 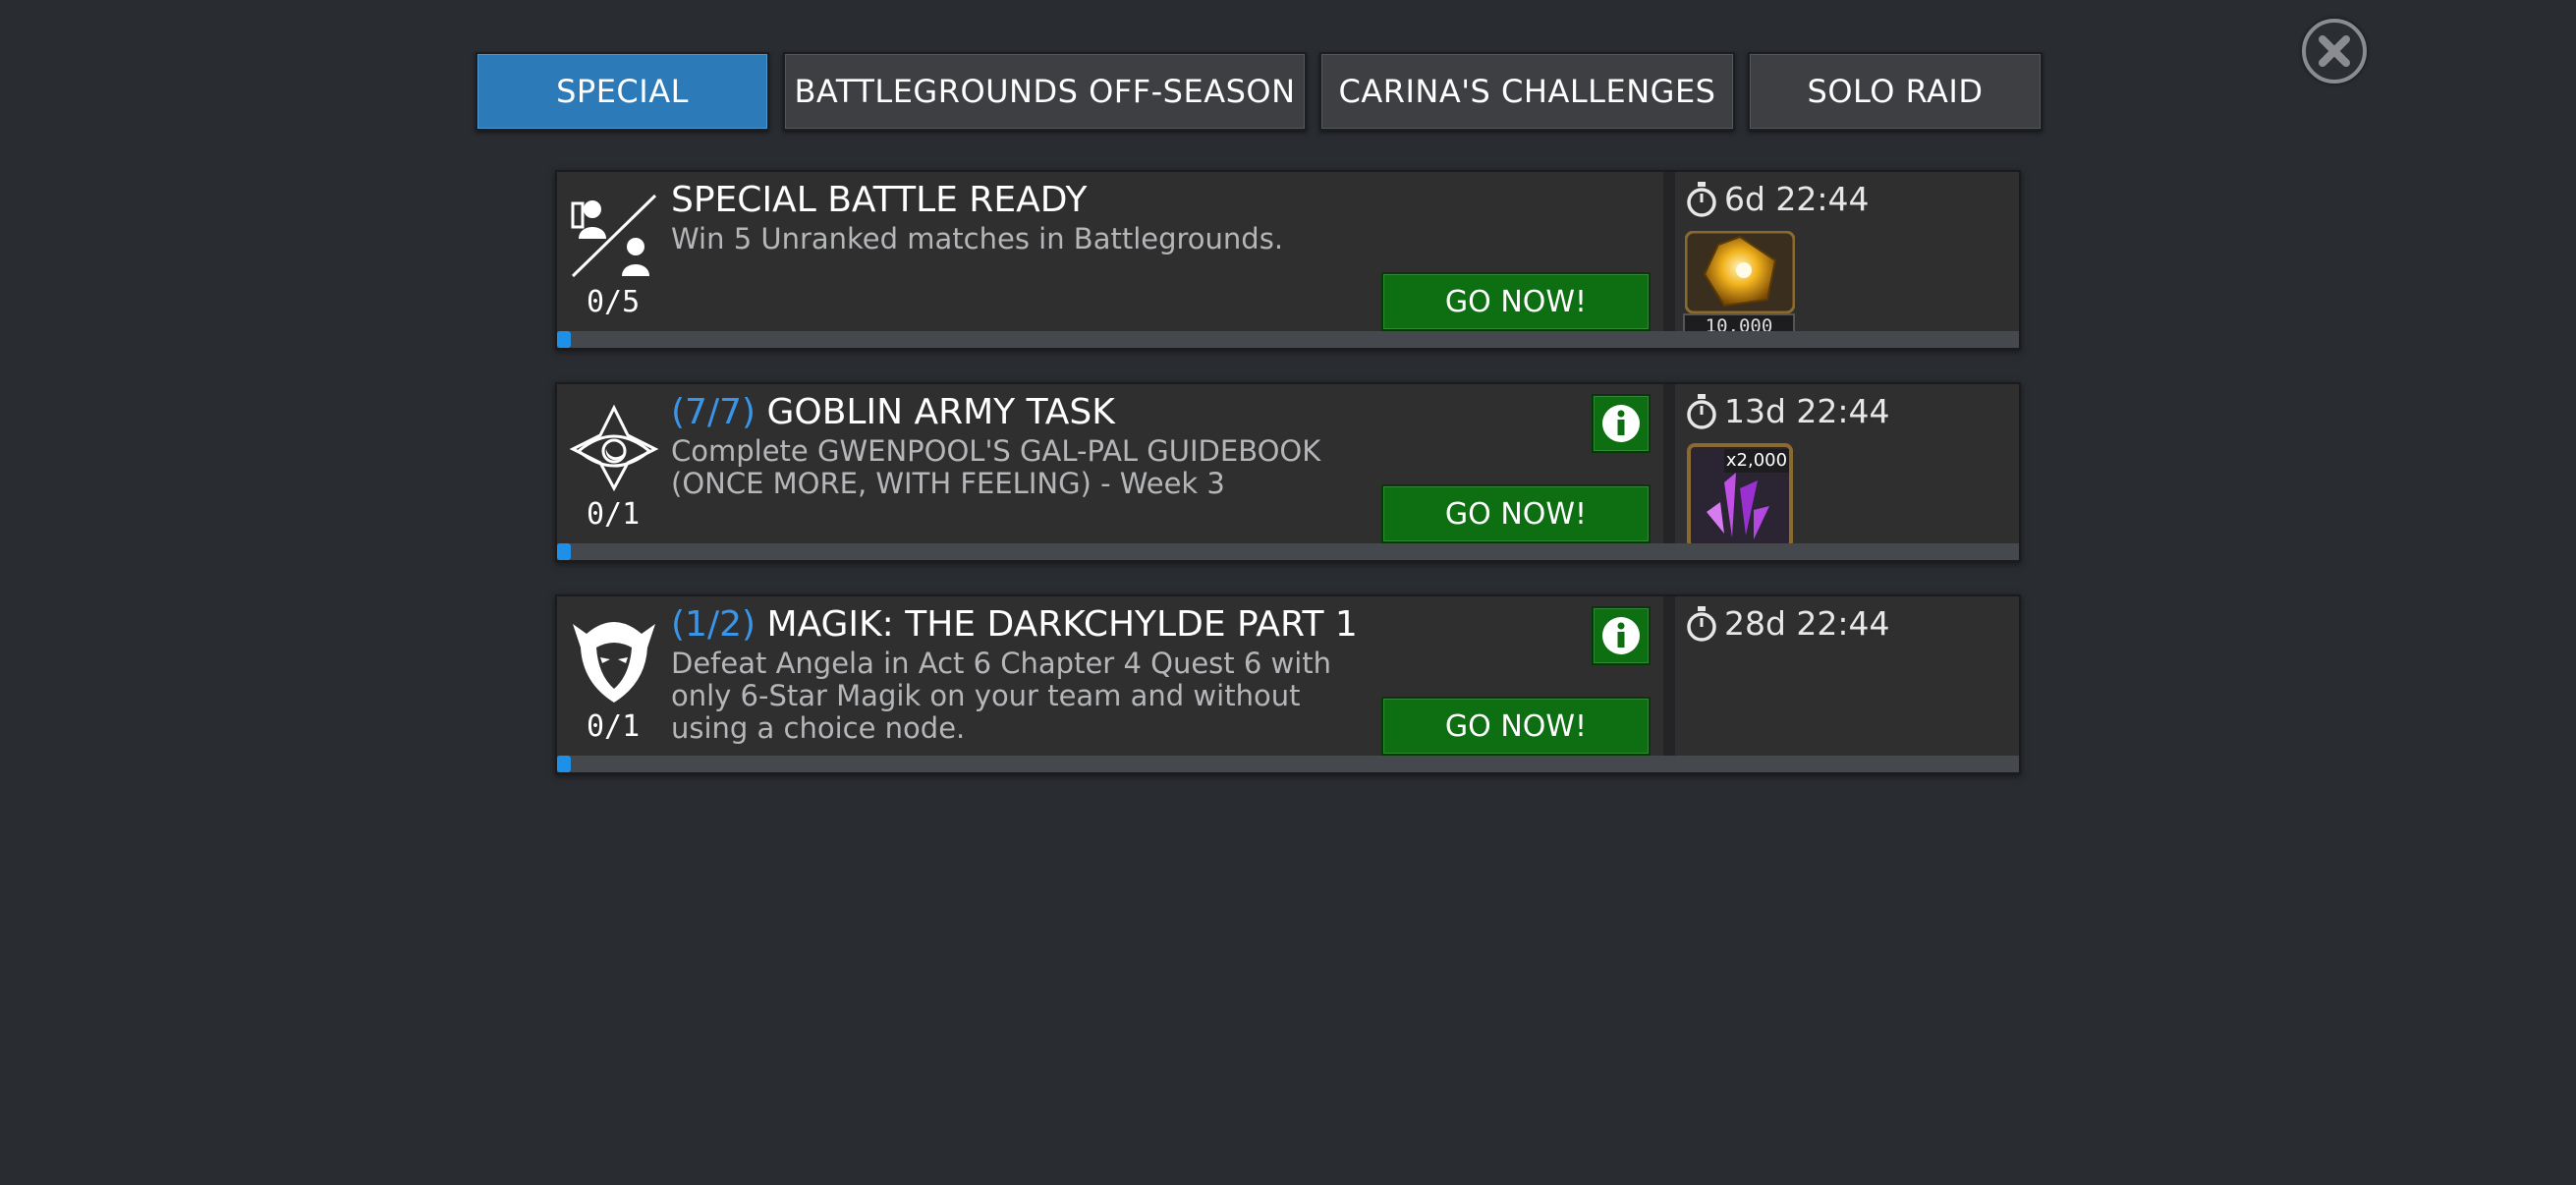 I want to click on quest-description: Win 5 Unranked matches in Battlegrounds., so click(x=977, y=239).